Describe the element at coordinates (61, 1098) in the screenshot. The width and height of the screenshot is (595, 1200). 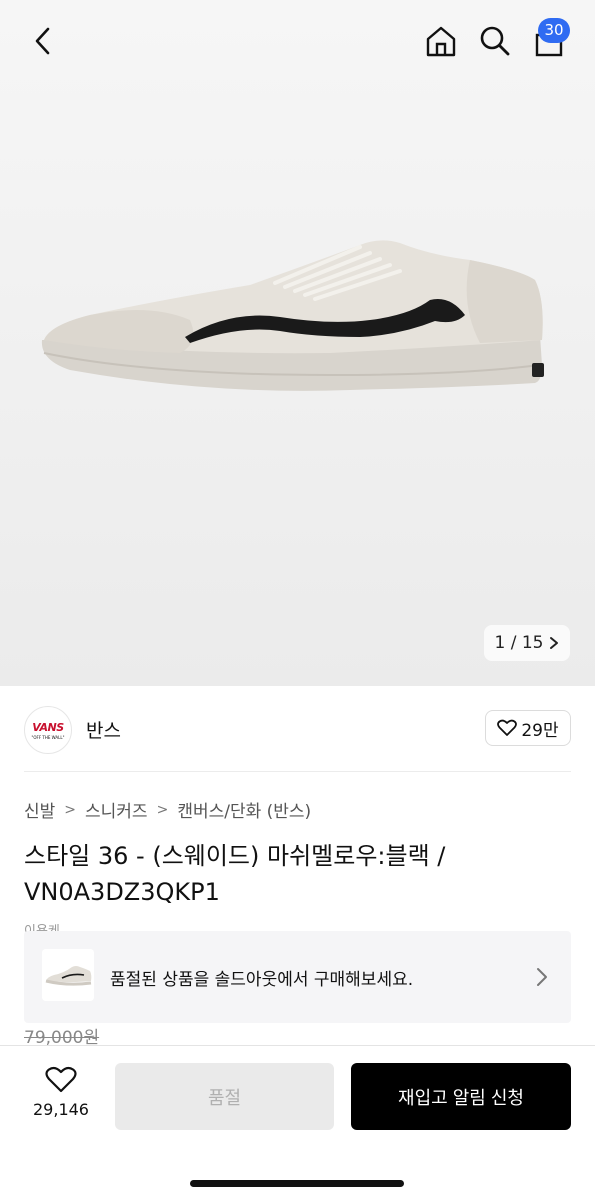
I see `wishlist-button: 29,146` at that location.